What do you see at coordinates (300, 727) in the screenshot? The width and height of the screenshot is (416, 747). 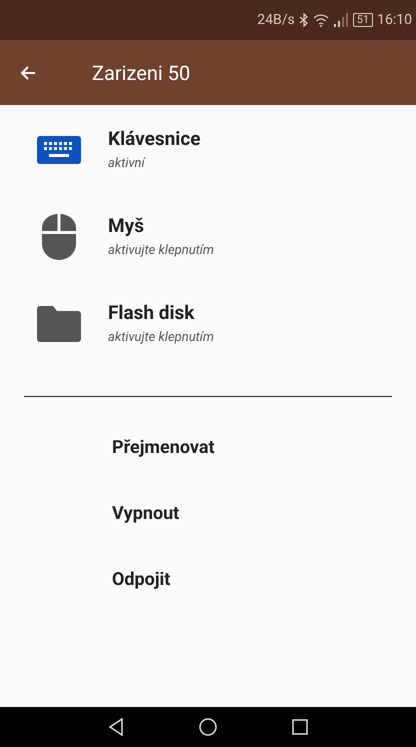 I see `recents-square-icon` at bounding box center [300, 727].